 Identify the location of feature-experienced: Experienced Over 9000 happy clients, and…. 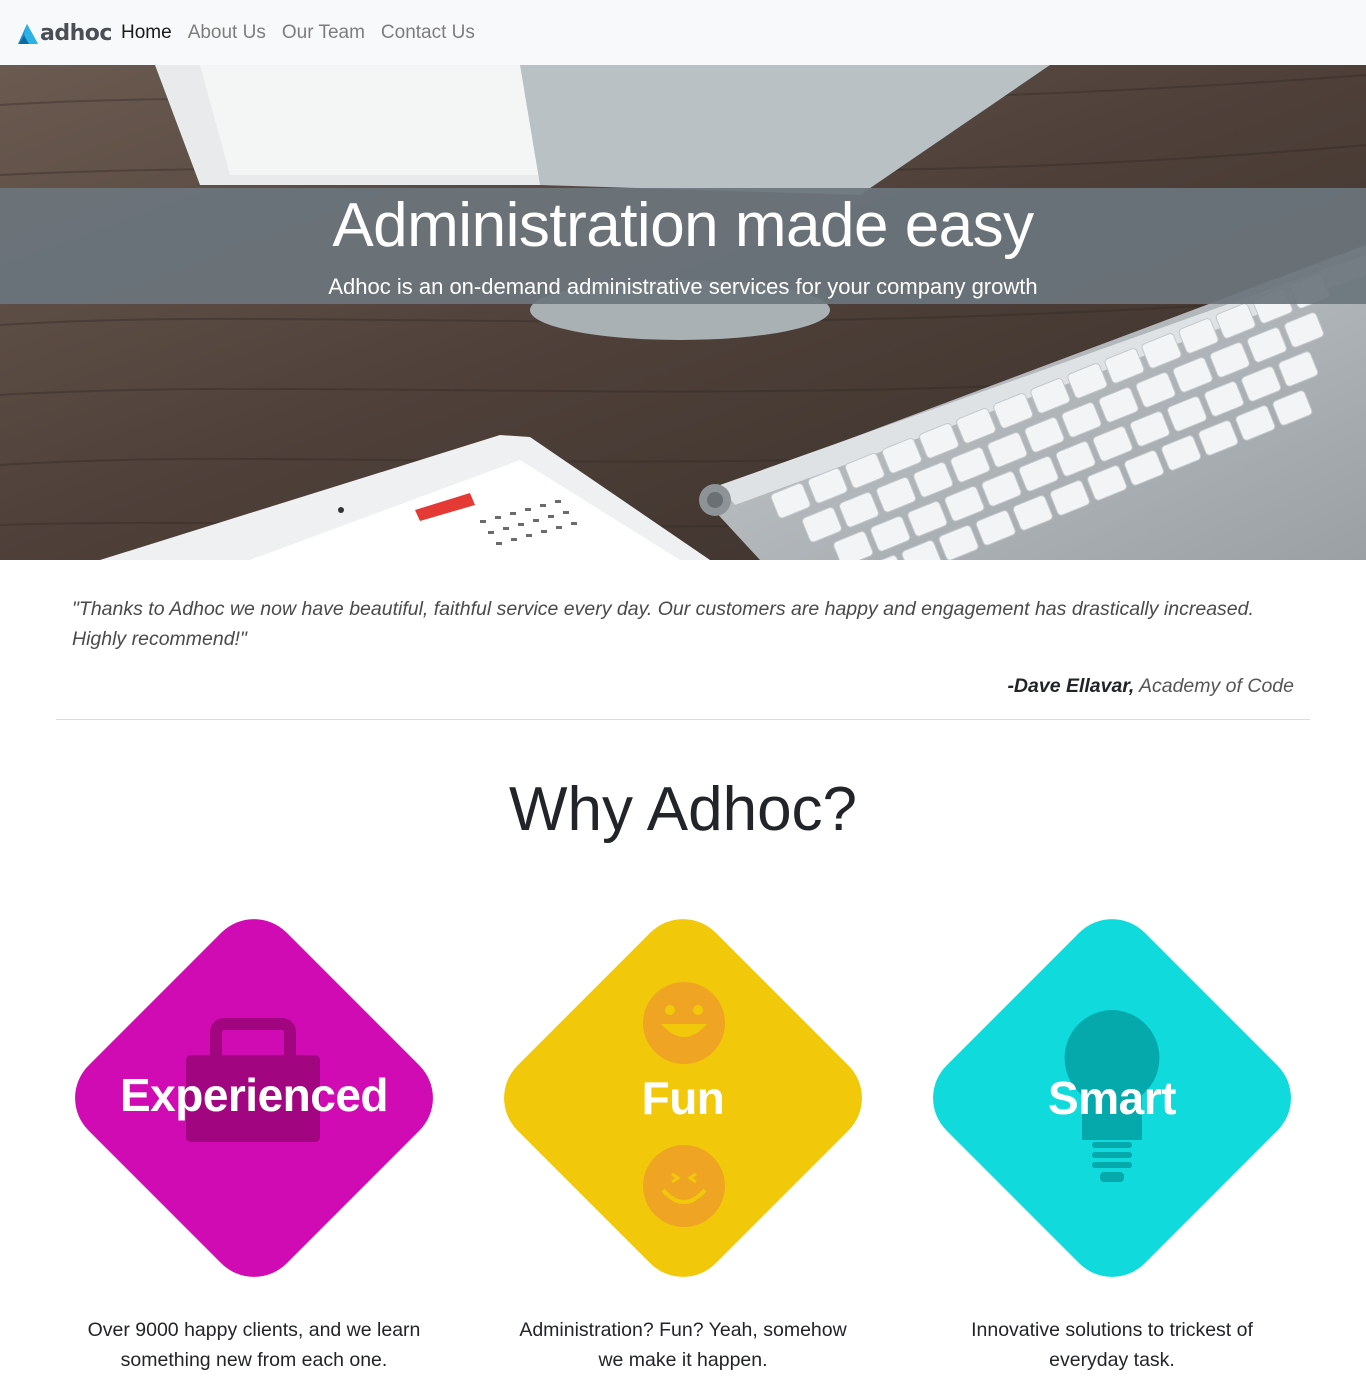
(254, 1135).